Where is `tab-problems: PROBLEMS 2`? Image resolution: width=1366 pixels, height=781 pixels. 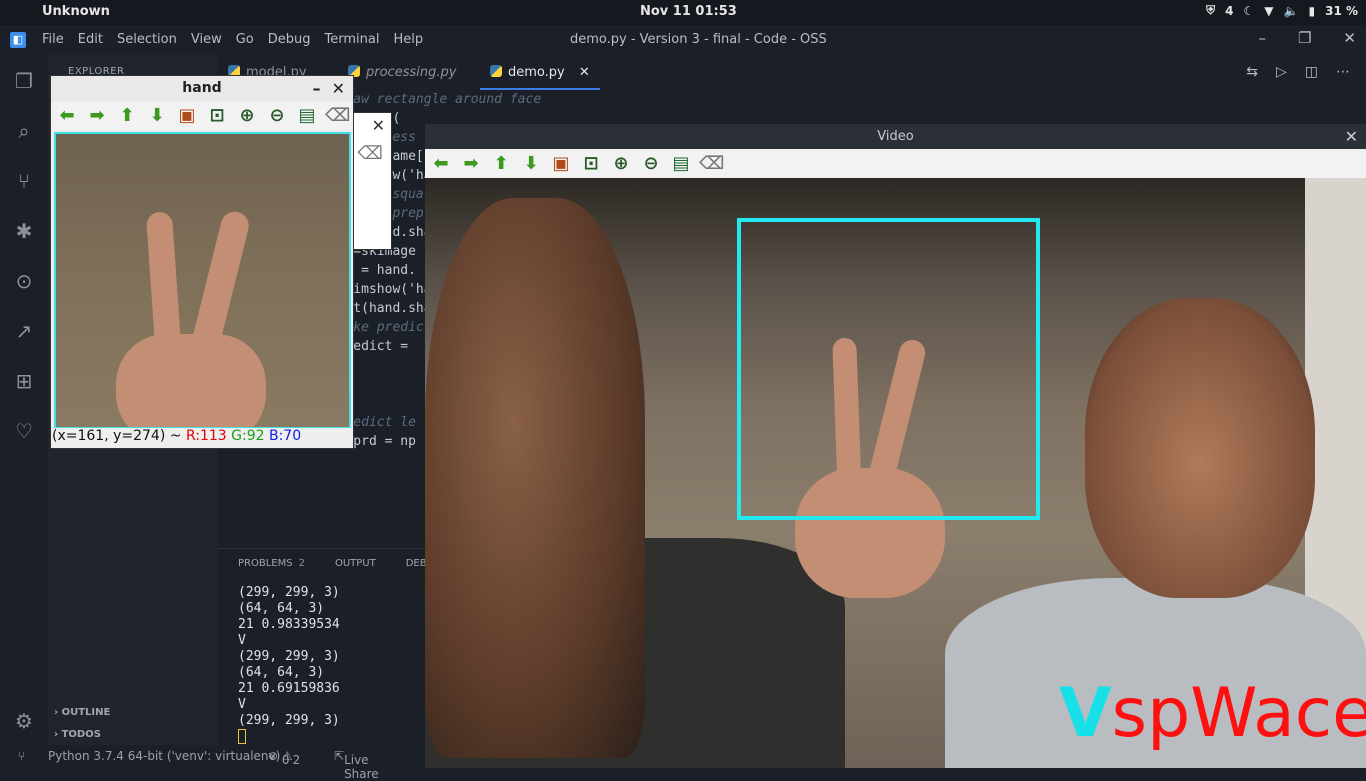 tab-problems: PROBLEMS 2 is located at coordinates (271, 563).